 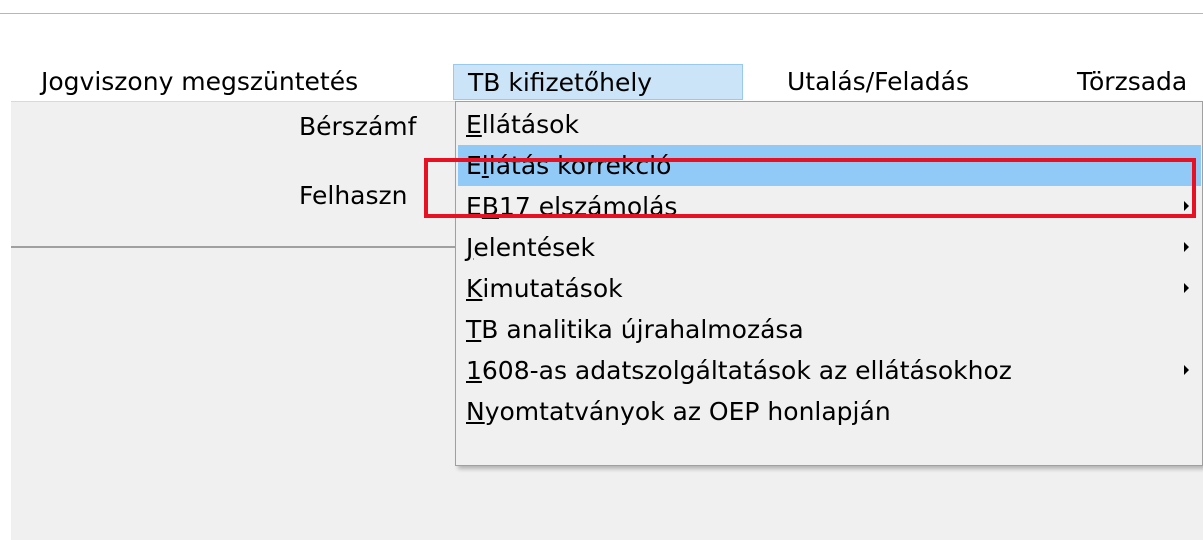 What do you see at coordinates (829, 247) in the screenshot?
I see `menu-item-jelentesek: Jelentések` at bounding box center [829, 247].